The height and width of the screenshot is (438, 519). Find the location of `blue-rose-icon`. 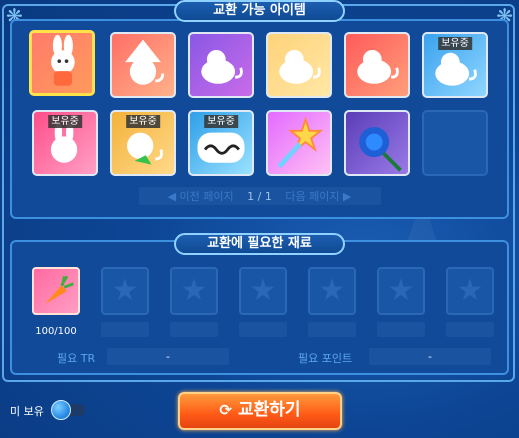

blue-rose-icon is located at coordinates (380, 149).